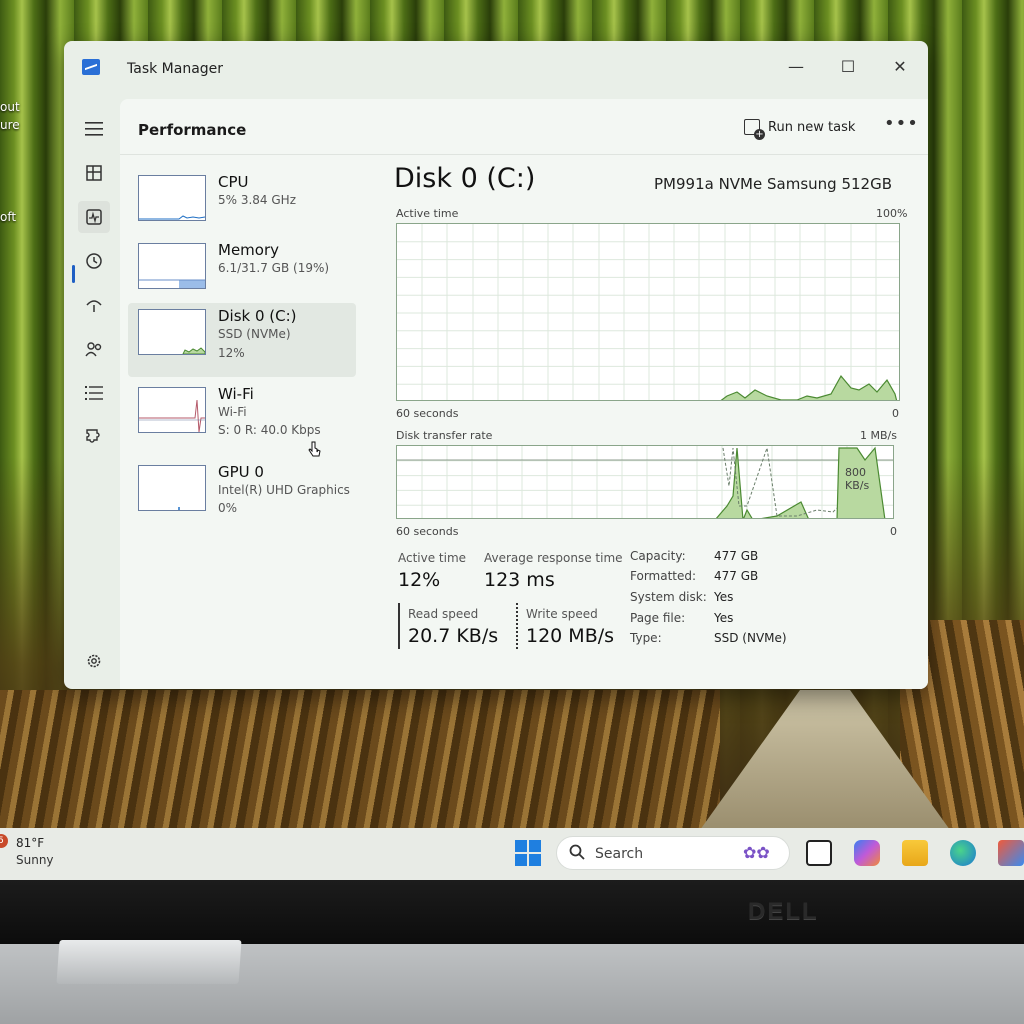 The width and height of the screenshot is (1024, 1024). Describe the element at coordinates (648, 312) in the screenshot. I see `active-time-graph` at that location.